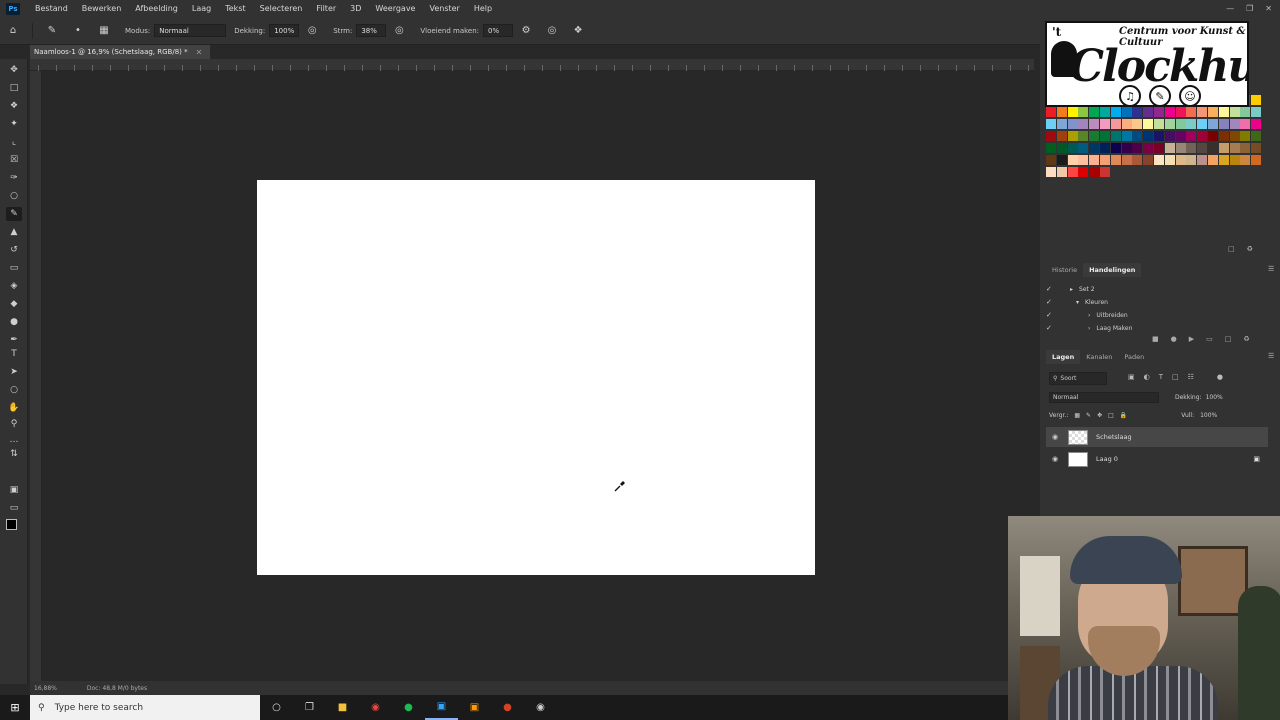 This screenshot has height=720, width=1280. What do you see at coordinates (78, 31) in the screenshot?
I see `brush-preset-icon: •` at bounding box center [78, 31].